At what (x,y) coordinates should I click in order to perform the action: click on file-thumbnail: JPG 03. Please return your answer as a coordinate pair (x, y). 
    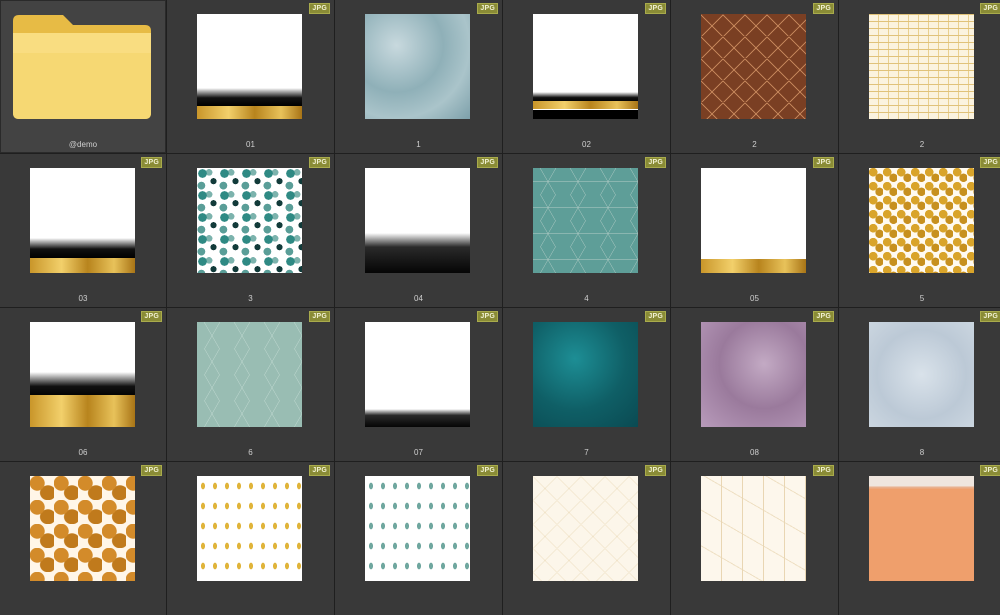
    Looking at the image, I should click on (83, 230).